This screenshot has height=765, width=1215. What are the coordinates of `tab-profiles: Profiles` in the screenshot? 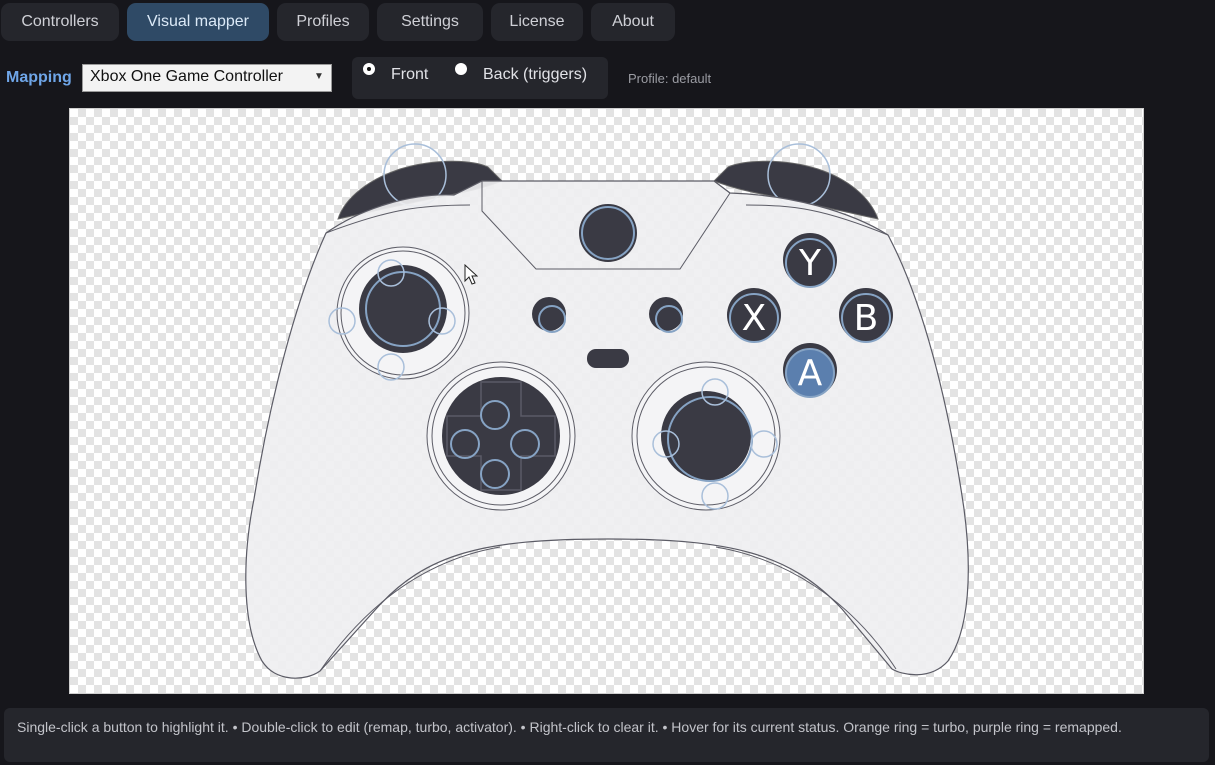 It's located at (323, 22).